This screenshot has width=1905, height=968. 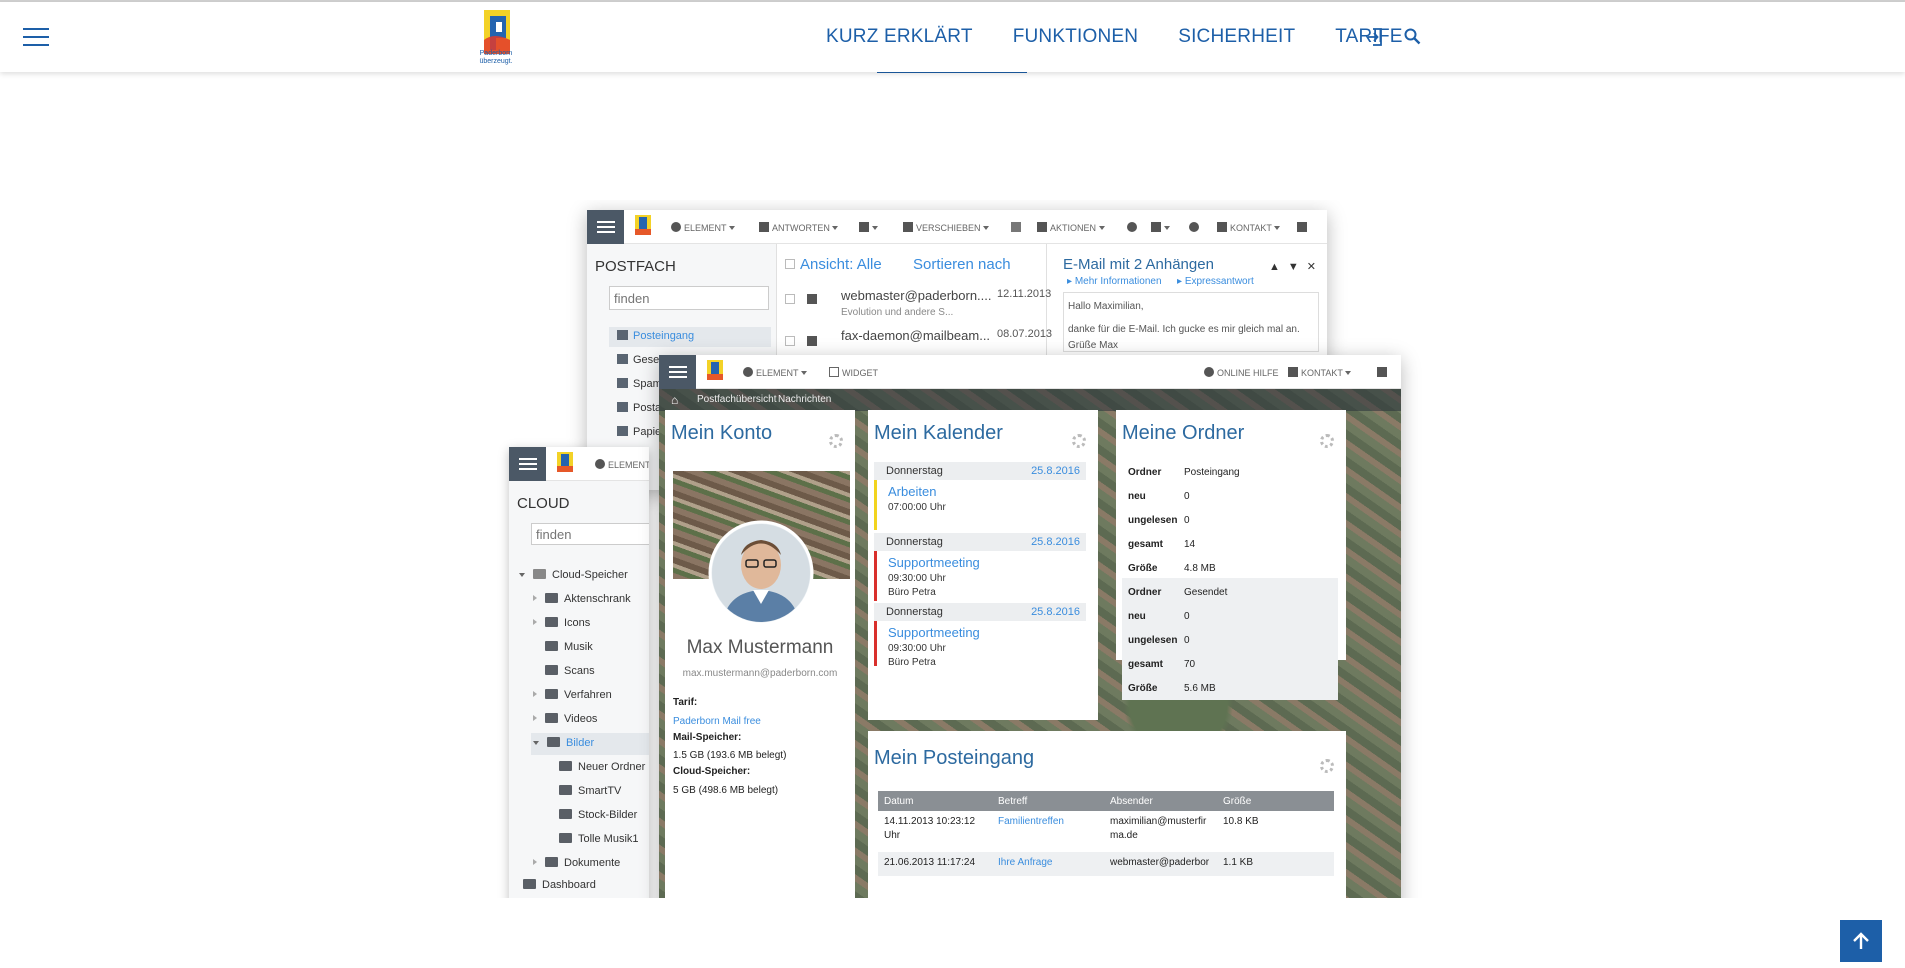 What do you see at coordinates (950, 227) in the screenshot?
I see `mail-tb-verschieben: VERSCHIEBEN` at bounding box center [950, 227].